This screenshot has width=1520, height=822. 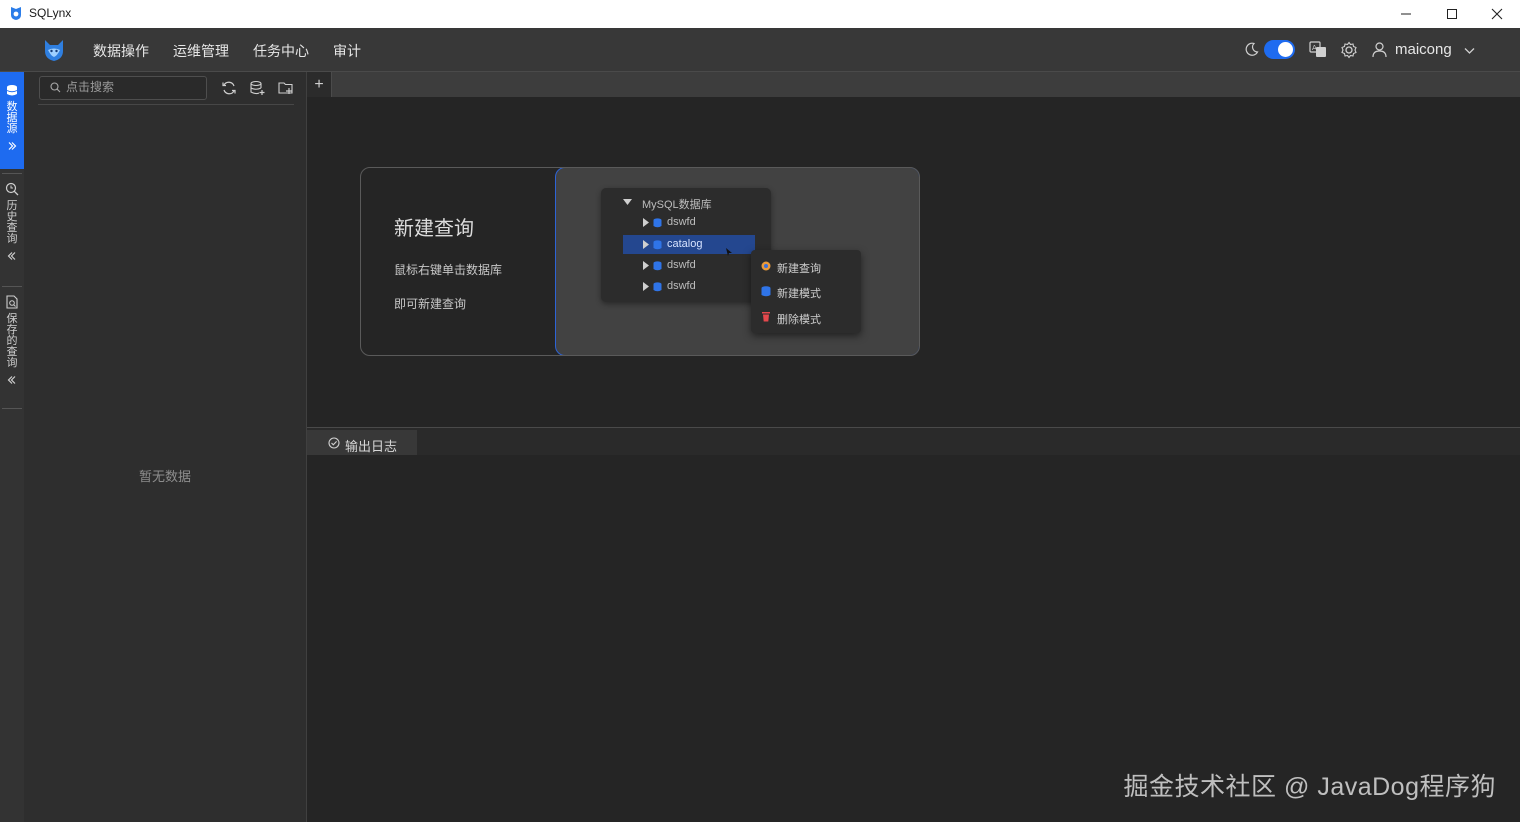 What do you see at coordinates (677, 205) in the screenshot?
I see `tree-row-label: MySQL数据库` at bounding box center [677, 205].